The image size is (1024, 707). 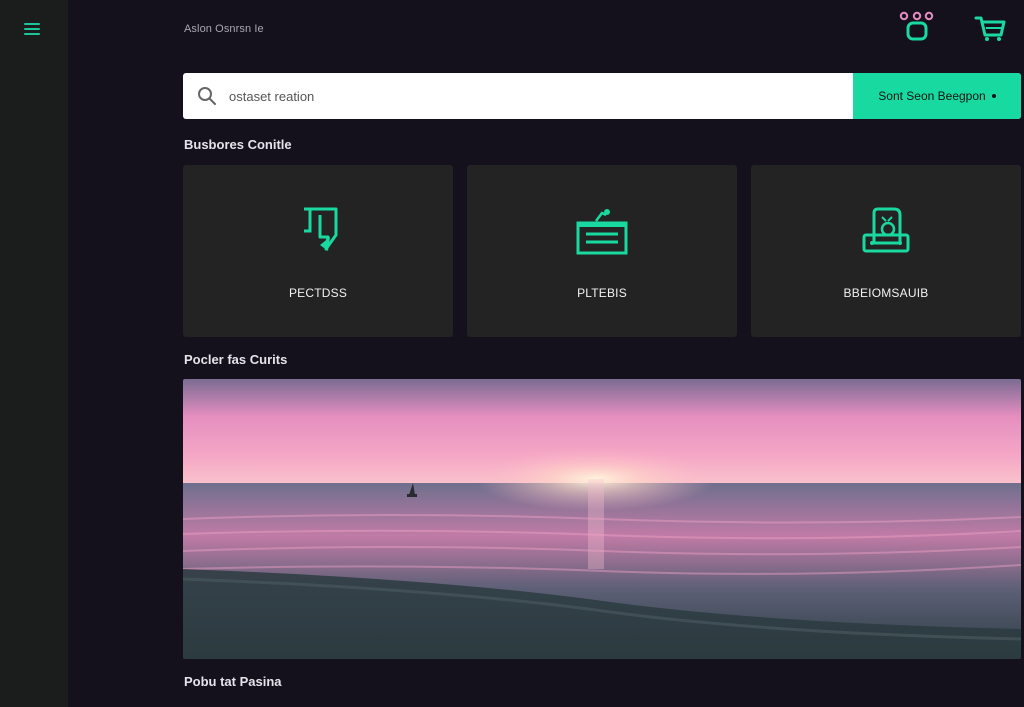 I want to click on category-card: PECTDSS, so click(x=318, y=251).